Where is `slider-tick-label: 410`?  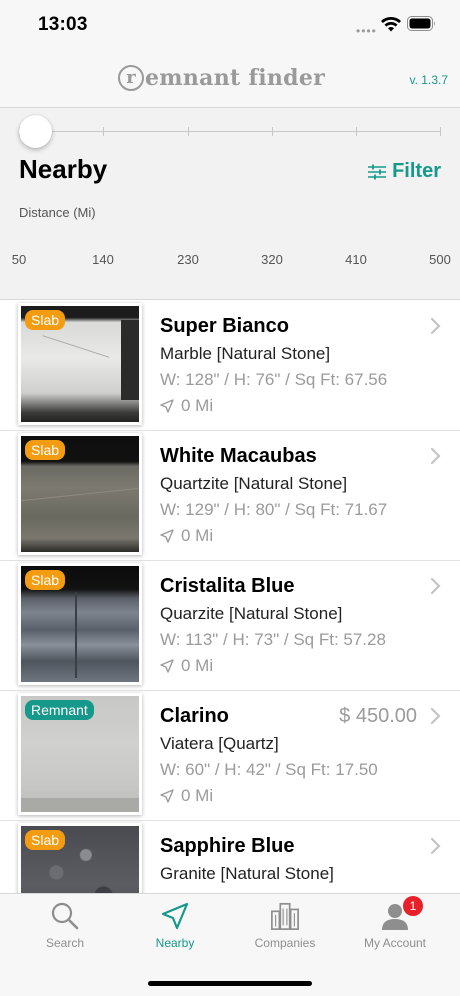
slider-tick-label: 410 is located at coordinates (356, 259).